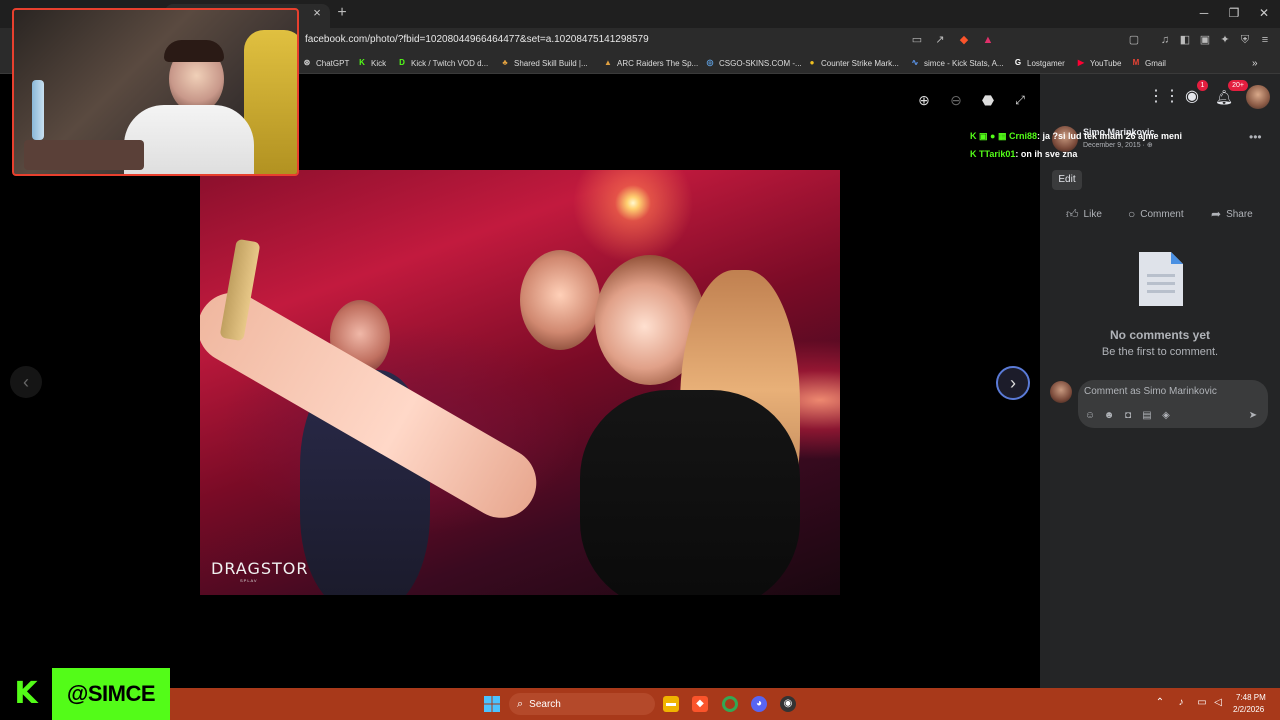  I want to click on gmail-icon: M, so click(1136, 62).